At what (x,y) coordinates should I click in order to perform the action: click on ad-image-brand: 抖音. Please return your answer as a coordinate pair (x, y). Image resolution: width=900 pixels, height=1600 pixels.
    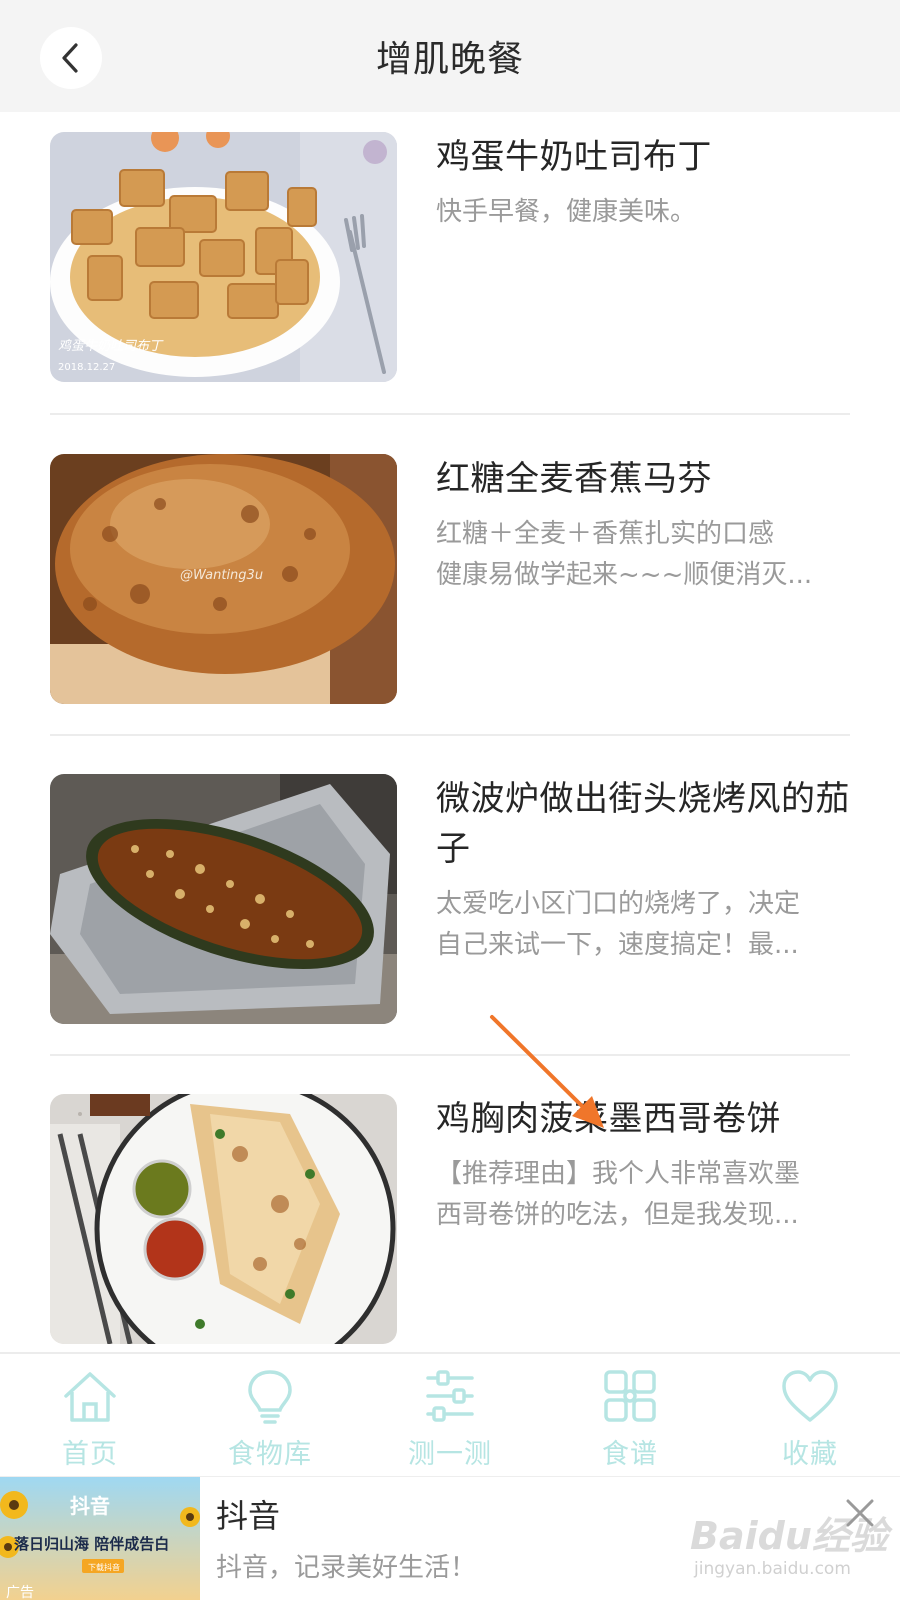
    Looking at the image, I should click on (90, 1506).